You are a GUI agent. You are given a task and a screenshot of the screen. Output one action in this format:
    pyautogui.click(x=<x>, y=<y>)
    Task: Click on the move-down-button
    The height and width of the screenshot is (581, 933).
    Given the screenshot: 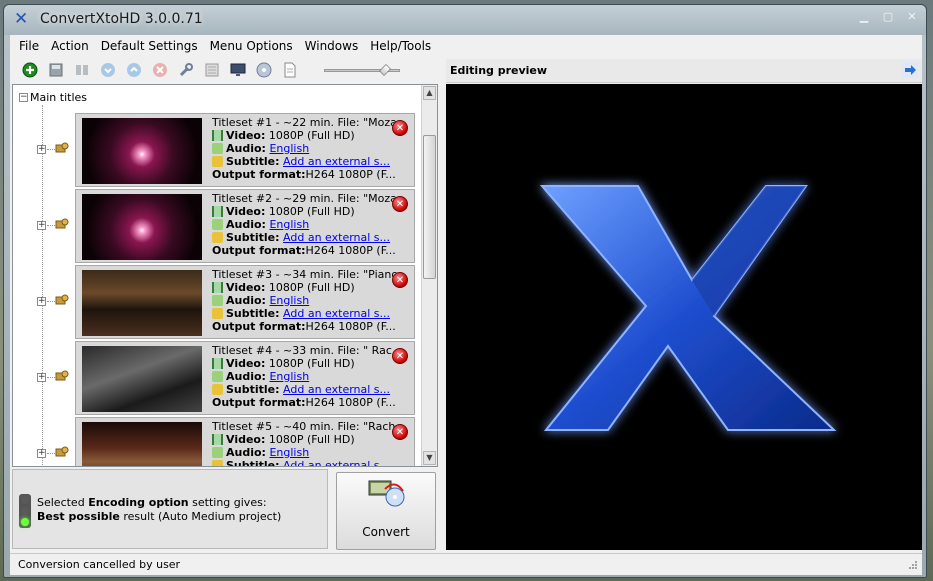 What is the action you would take?
    pyautogui.click(x=108, y=70)
    